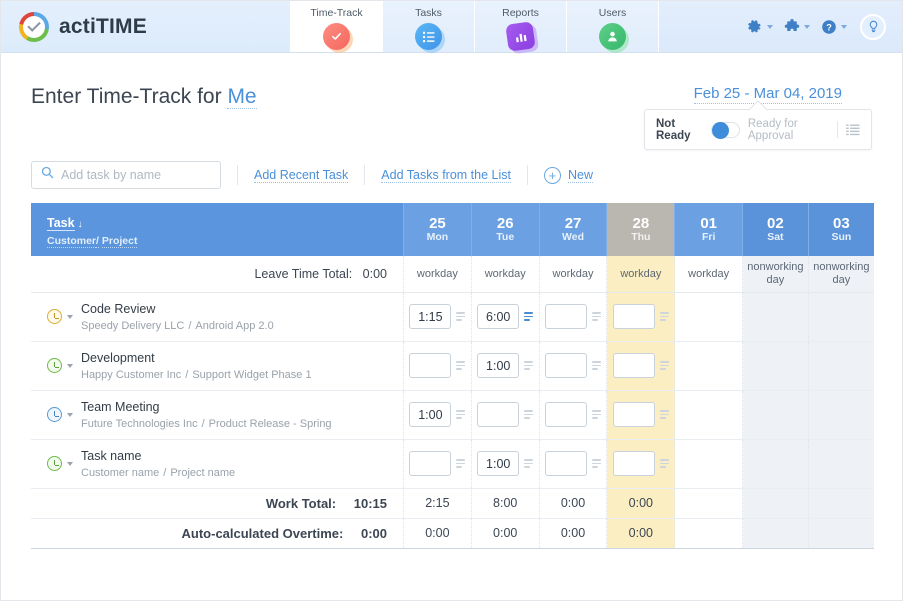 This screenshot has width=903, height=601. What do you see at coordinates (72, 241) in the screenshot?
I see `customer-sort-link: Customer` at bounding box center [72, 241].